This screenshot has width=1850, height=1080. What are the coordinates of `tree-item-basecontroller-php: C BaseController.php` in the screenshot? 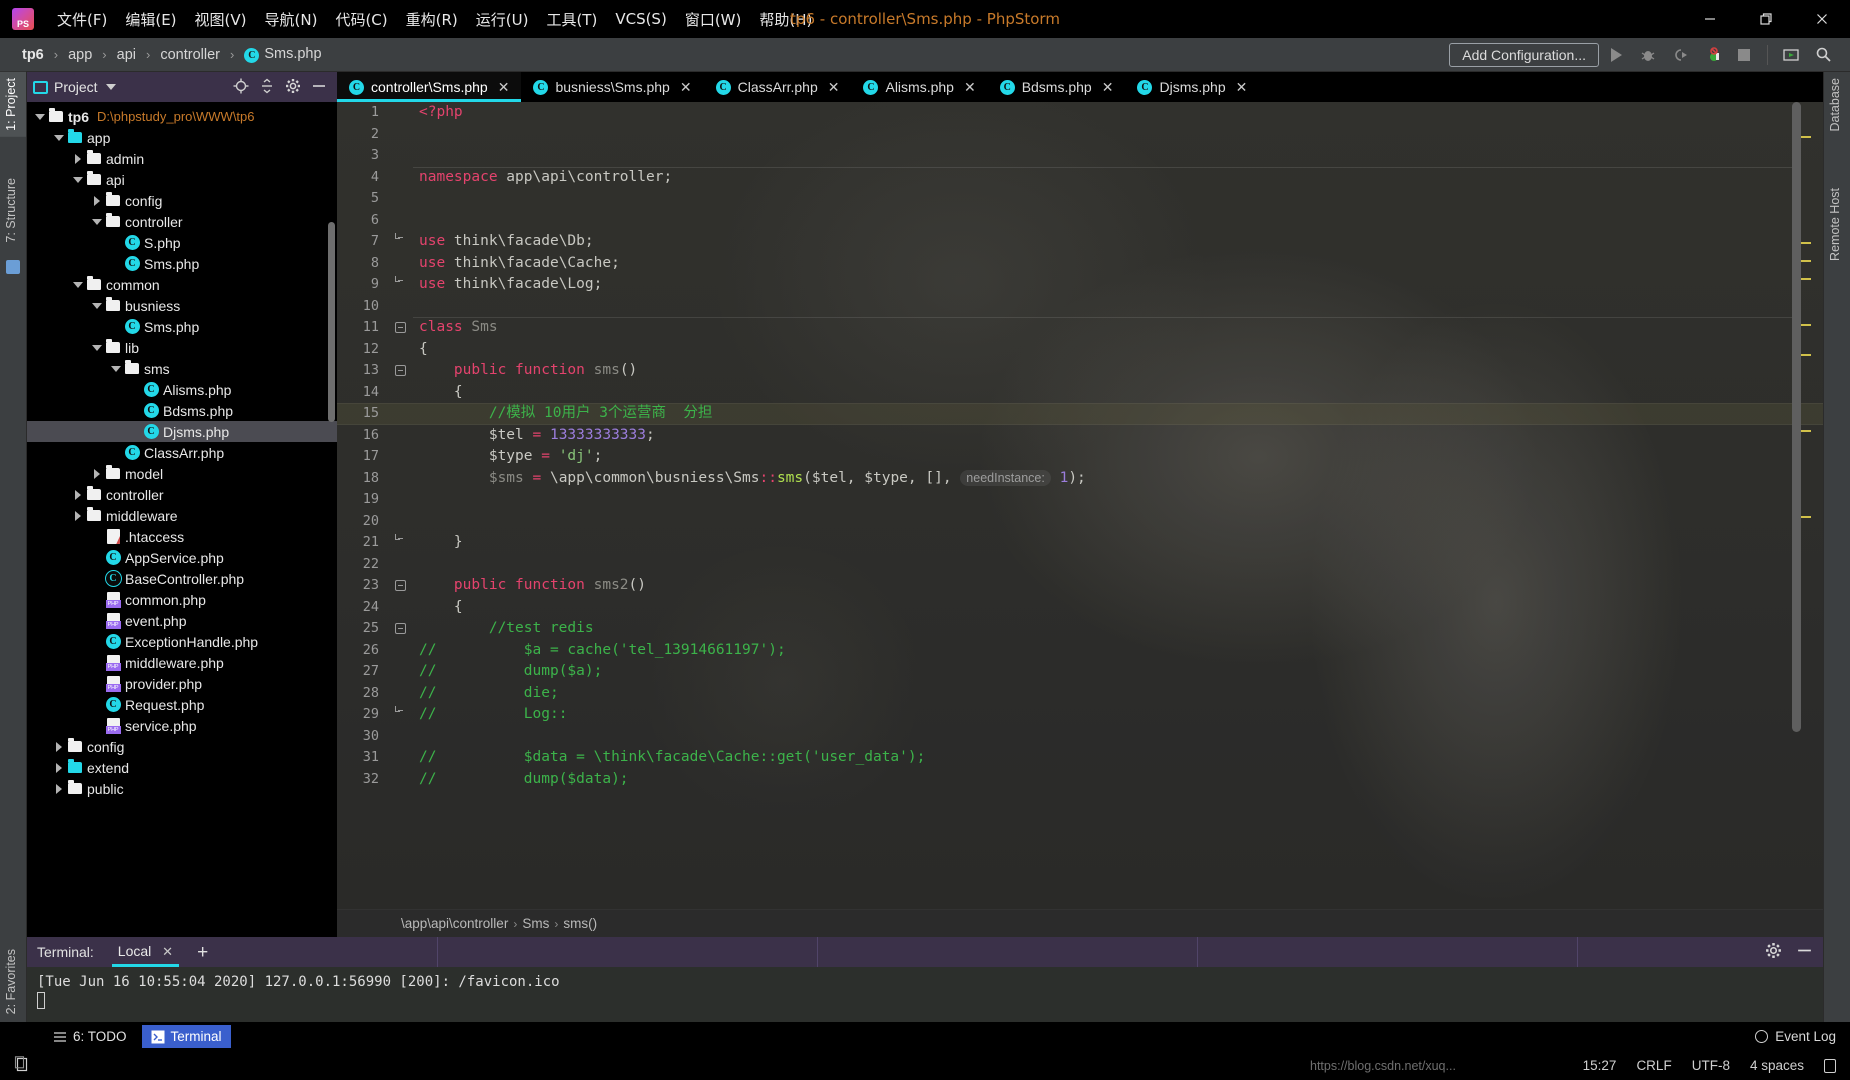 It's located at (182, 578).